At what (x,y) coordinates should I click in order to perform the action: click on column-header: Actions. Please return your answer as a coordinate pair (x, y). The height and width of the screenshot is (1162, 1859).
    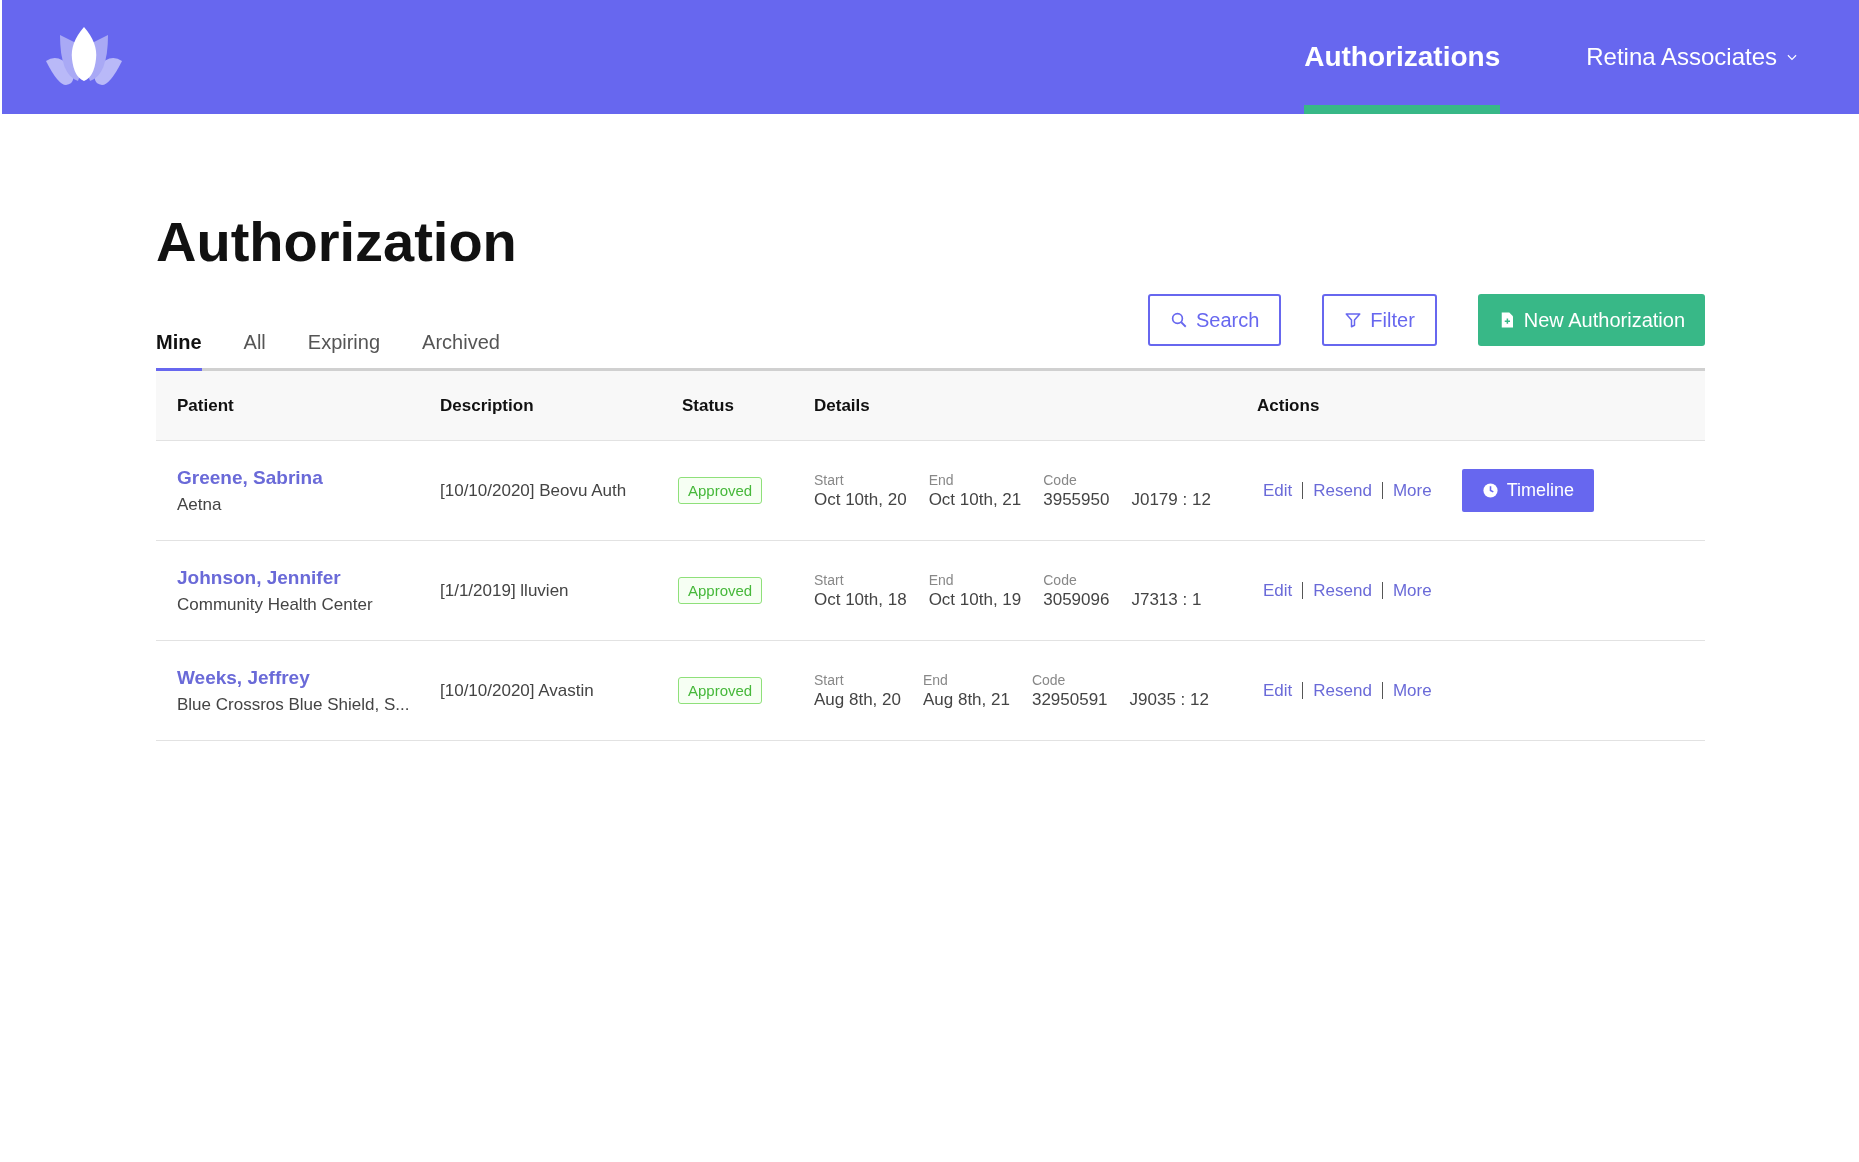
    Looking at the image, I should click on (1289, 405).